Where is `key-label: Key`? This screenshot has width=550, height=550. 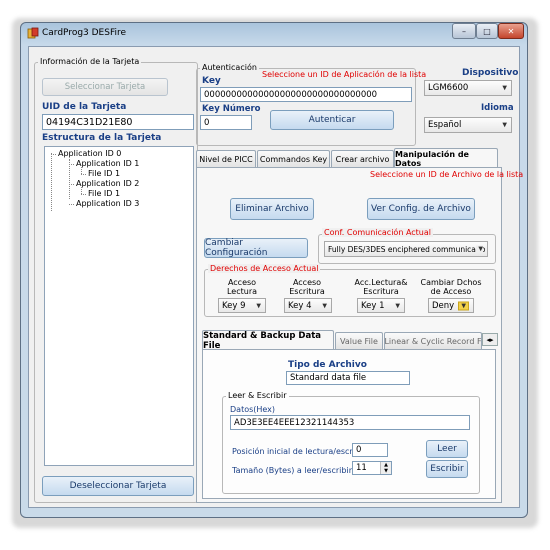
key-label: Key is located at coordinates (211, 81).